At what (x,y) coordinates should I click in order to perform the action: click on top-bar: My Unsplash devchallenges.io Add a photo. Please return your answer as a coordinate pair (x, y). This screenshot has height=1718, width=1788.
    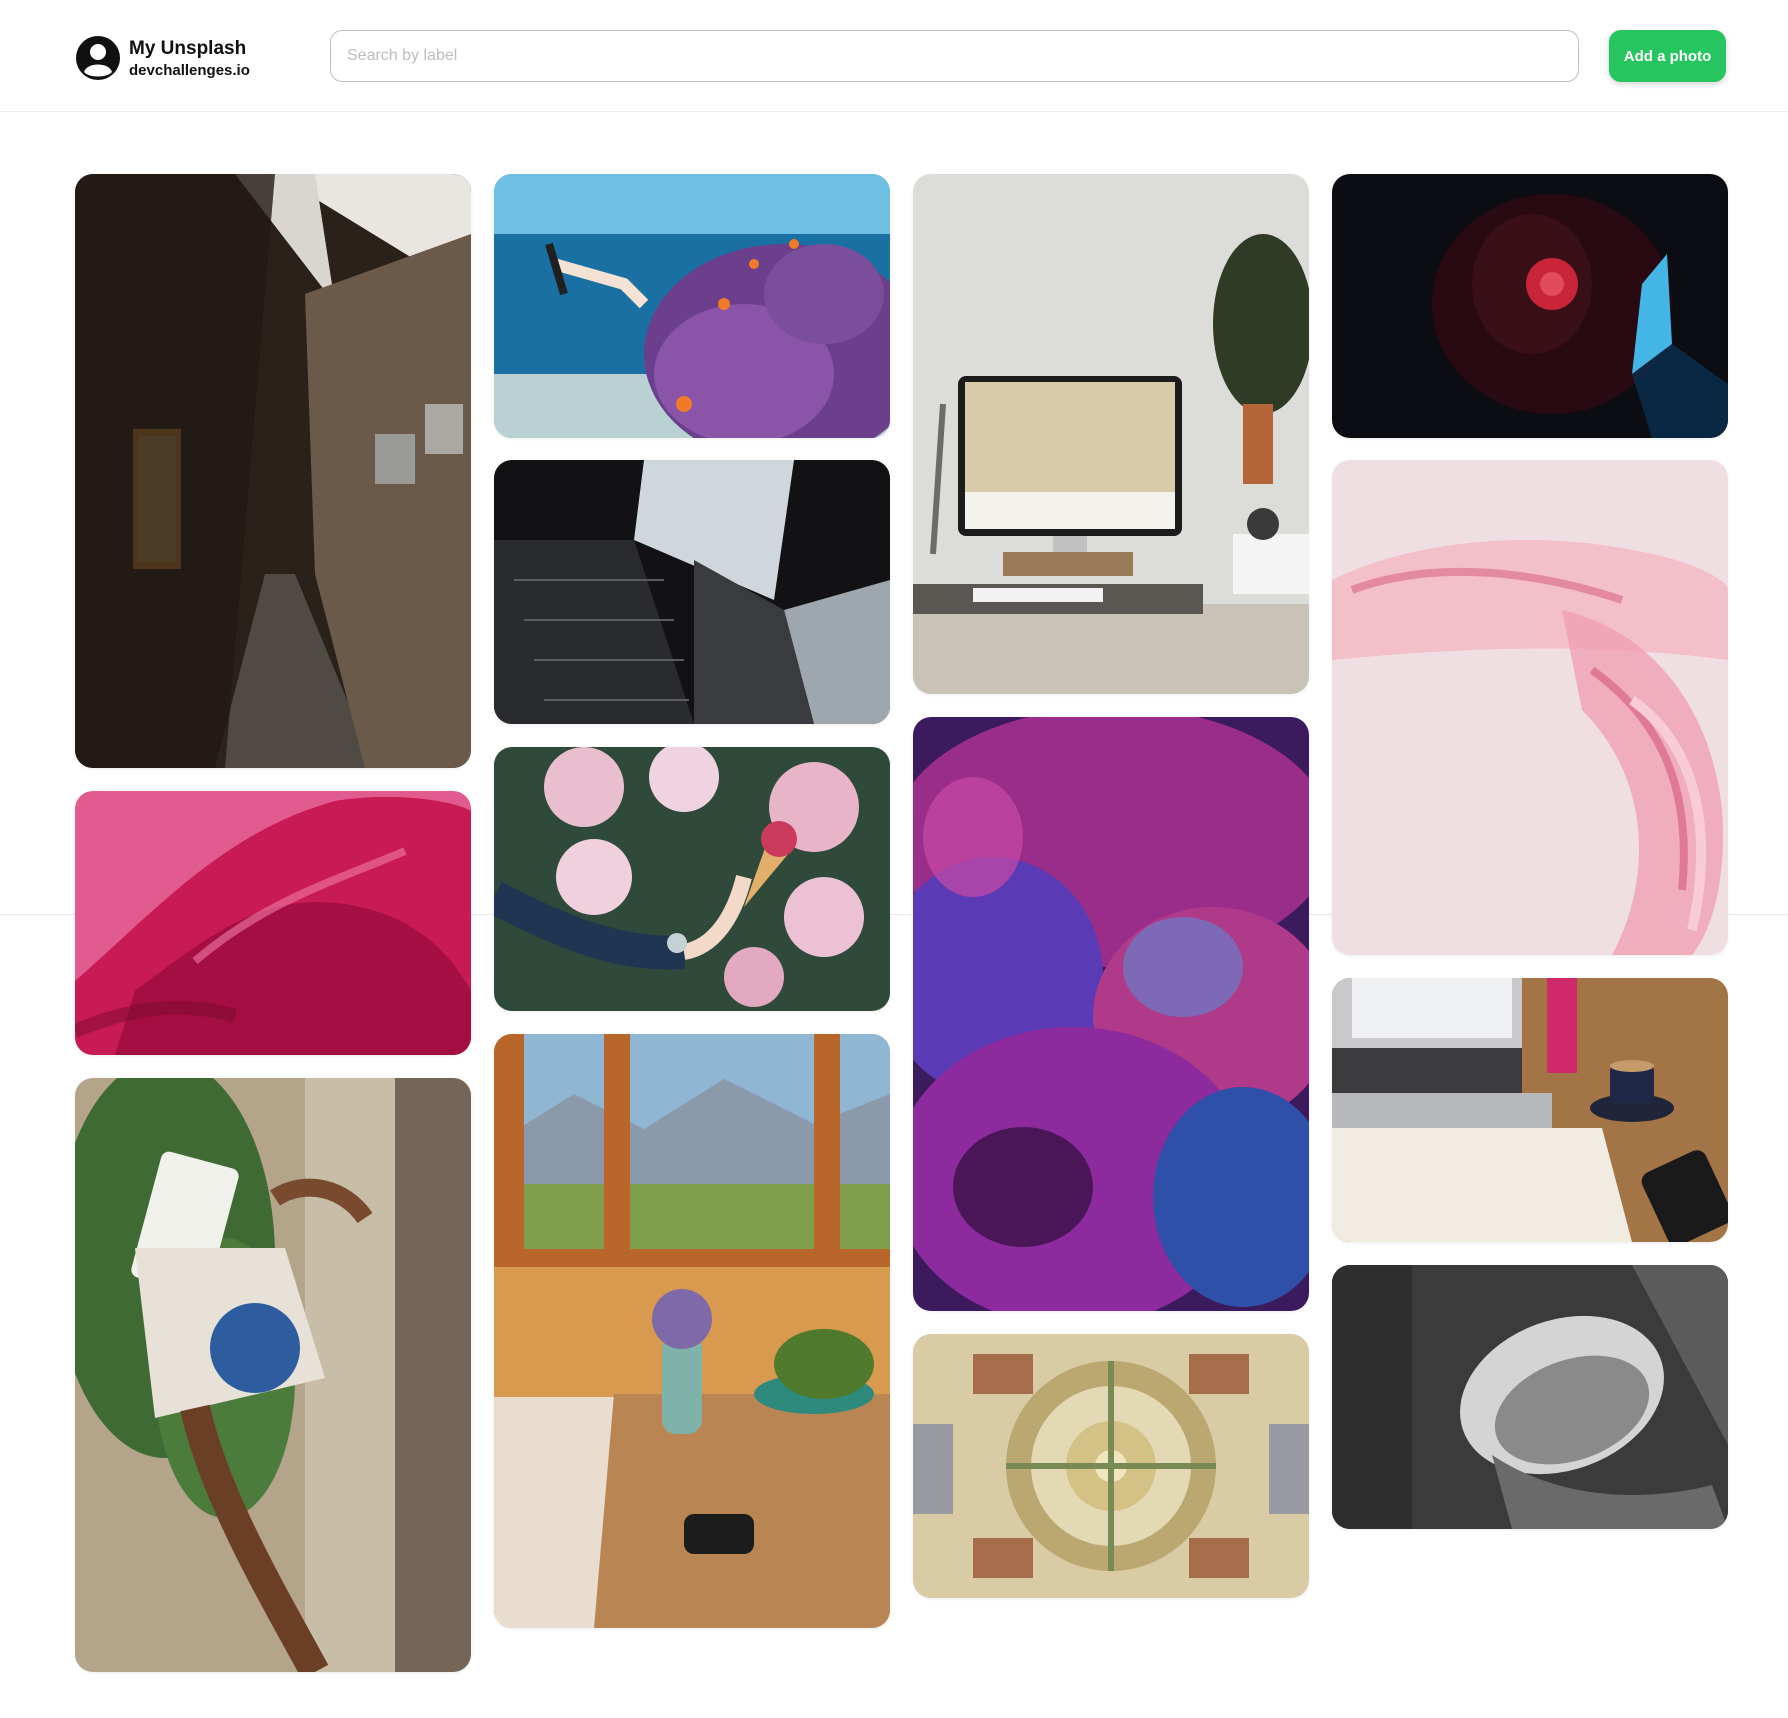
    Looking at the image, I should click on (894, 56).